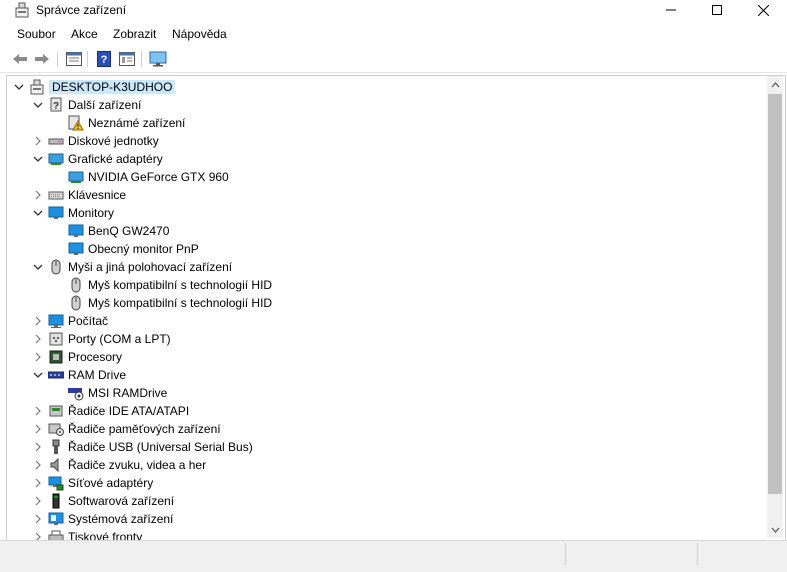  What do you see at coordinates (84, 34) in the screenshot?
I see `menu-akce: Akce` at bounding box center [84, 34].